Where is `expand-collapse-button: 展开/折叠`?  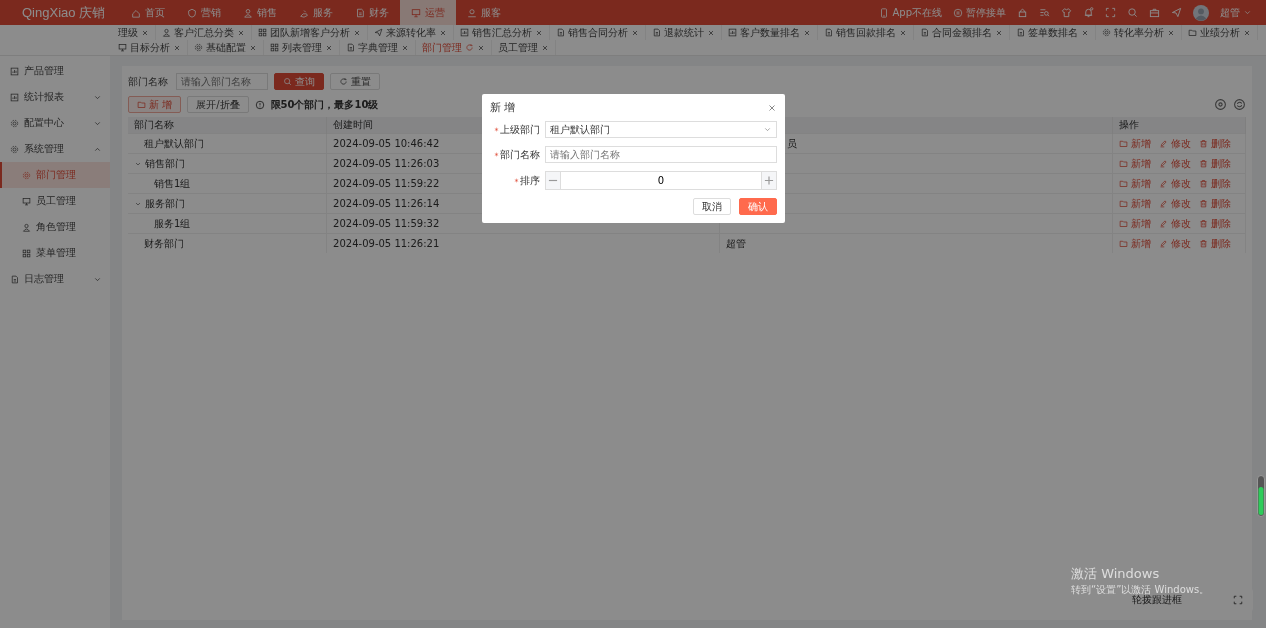
expand-collapse-button: 展开/折叠 is located at coordinates (218, 104).